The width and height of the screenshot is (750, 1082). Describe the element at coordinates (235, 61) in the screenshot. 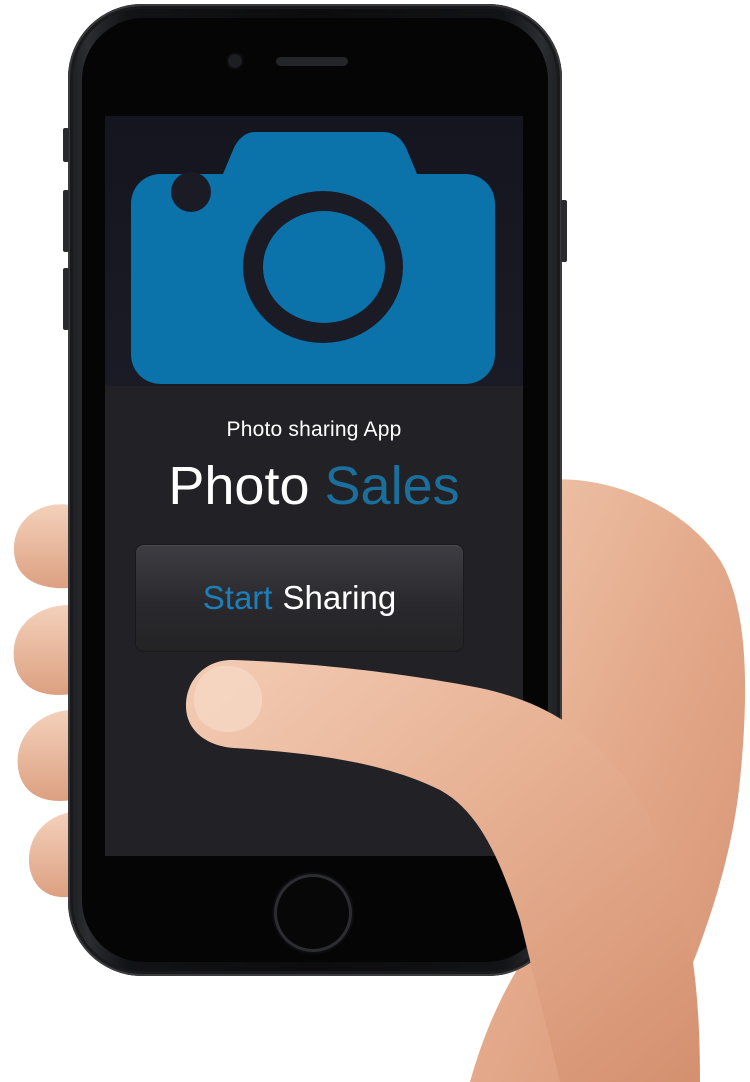

I see `front-camera` at that location.